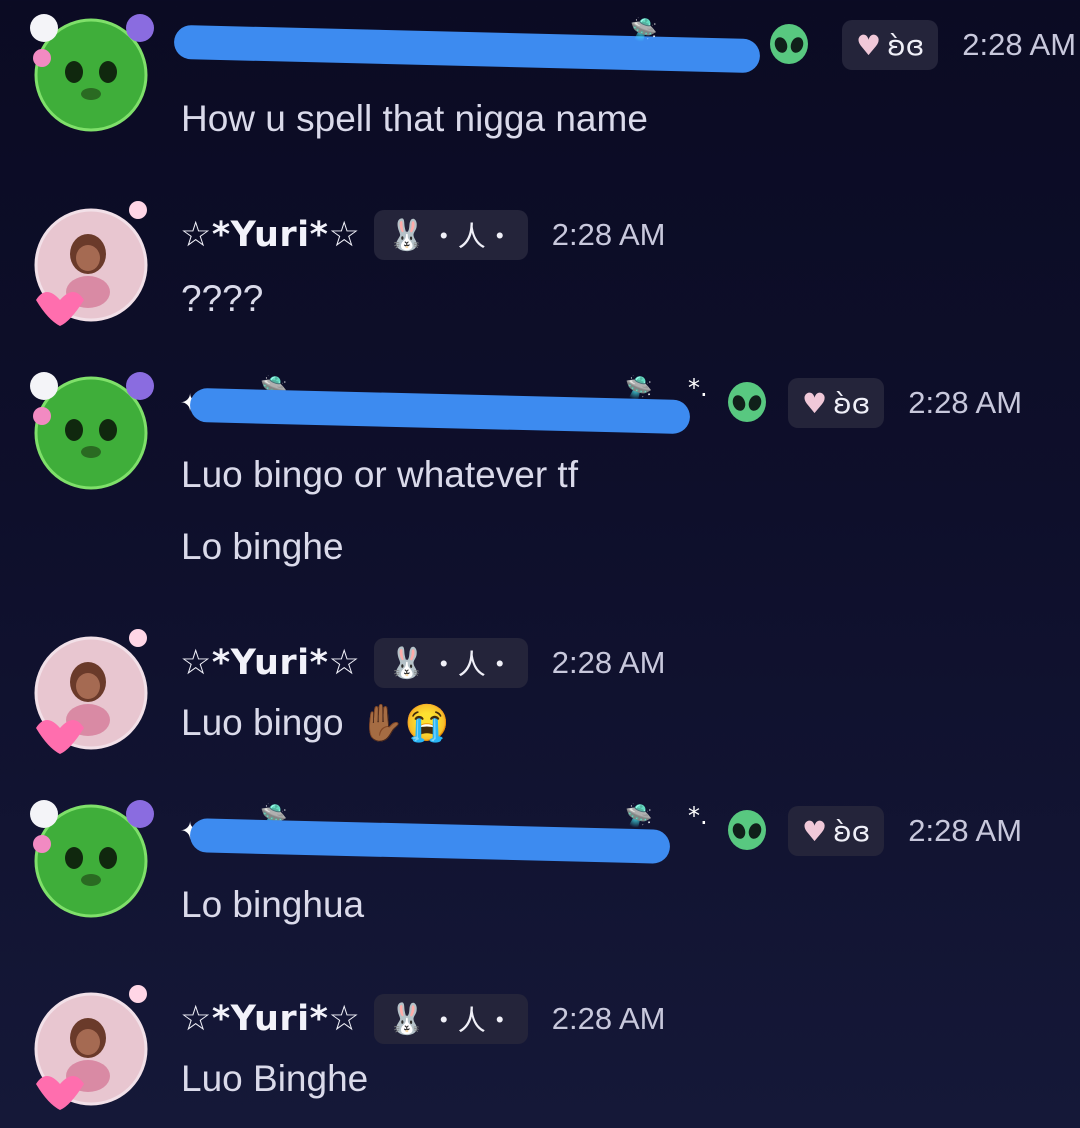  I want to click on message-text-content: Luo bingo, so click(262, 722).